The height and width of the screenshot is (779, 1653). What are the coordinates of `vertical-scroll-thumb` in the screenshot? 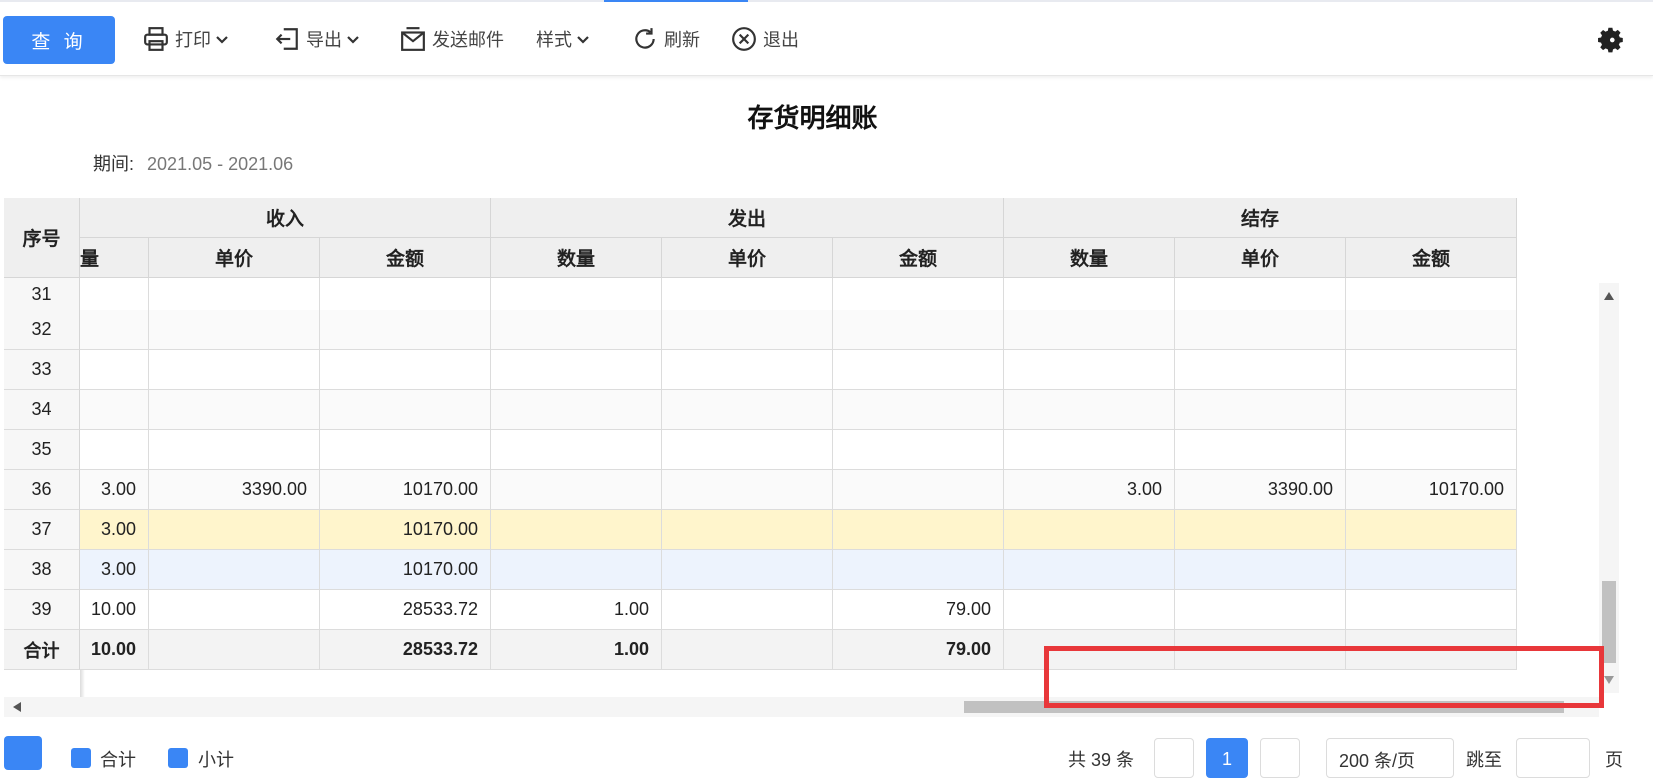 It's located at (1609, 622).